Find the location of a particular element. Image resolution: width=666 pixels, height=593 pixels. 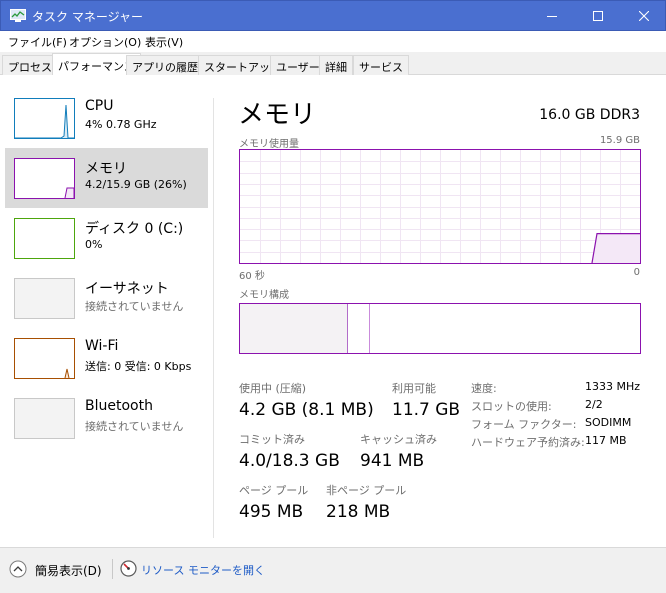

composition-label: メモリ構成 is located at coordinates (264, 295).